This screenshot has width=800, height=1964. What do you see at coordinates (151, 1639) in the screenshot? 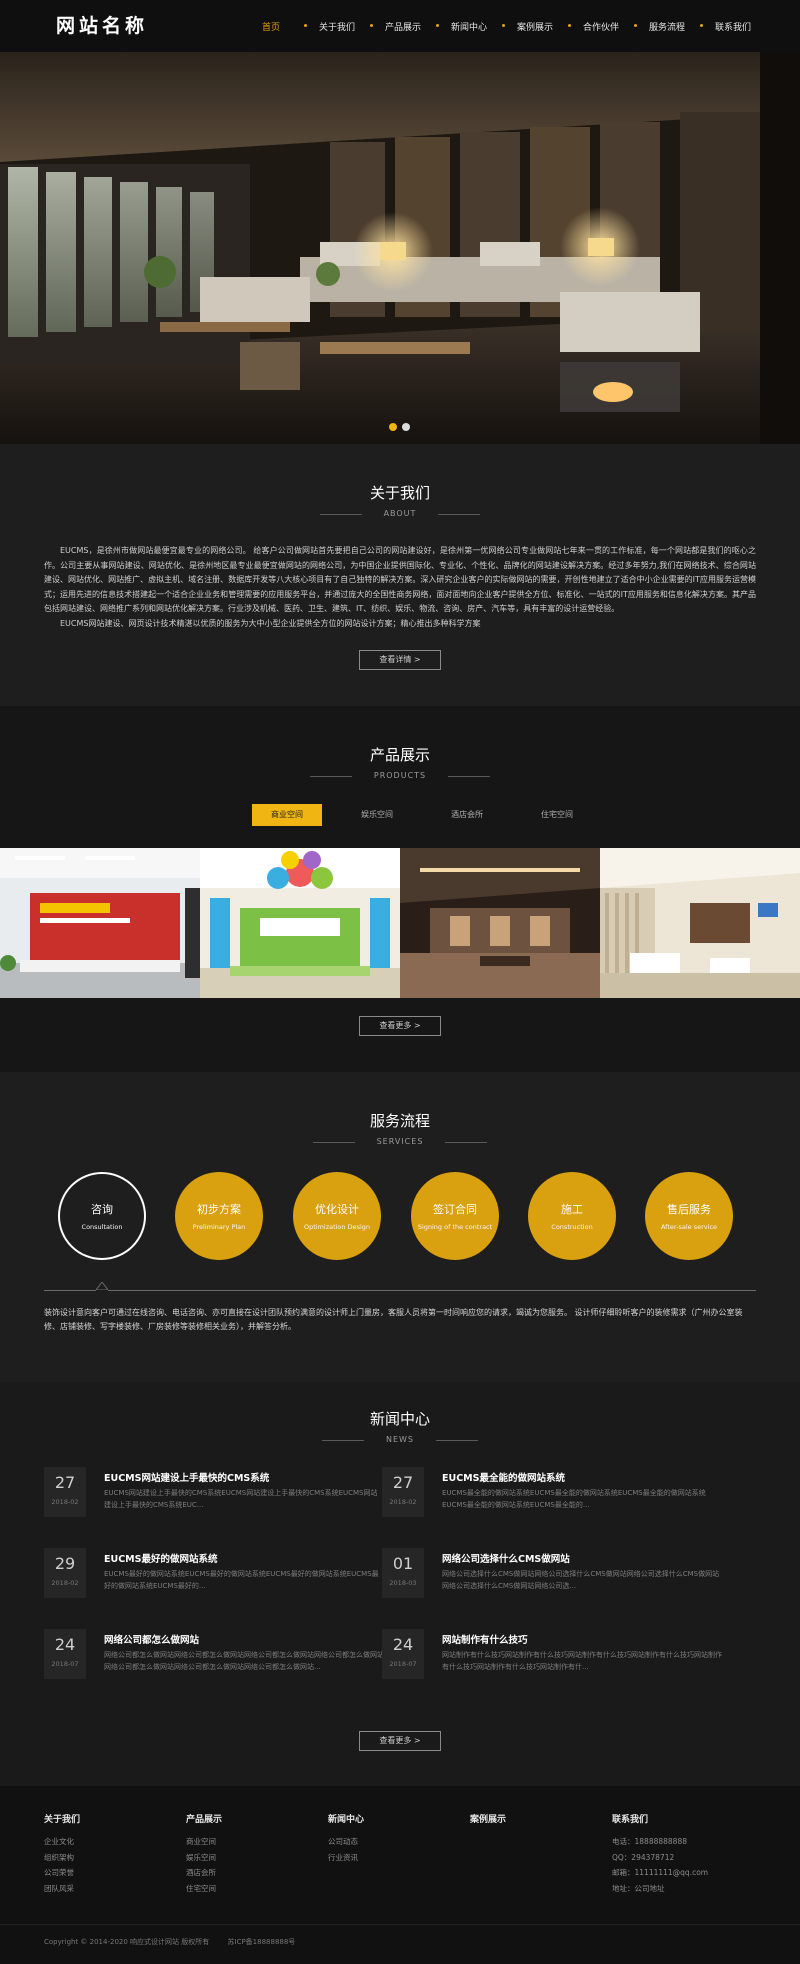
I see `news-title-link: 网络公司都怎么做网站` at bounding box center [151, 1639].